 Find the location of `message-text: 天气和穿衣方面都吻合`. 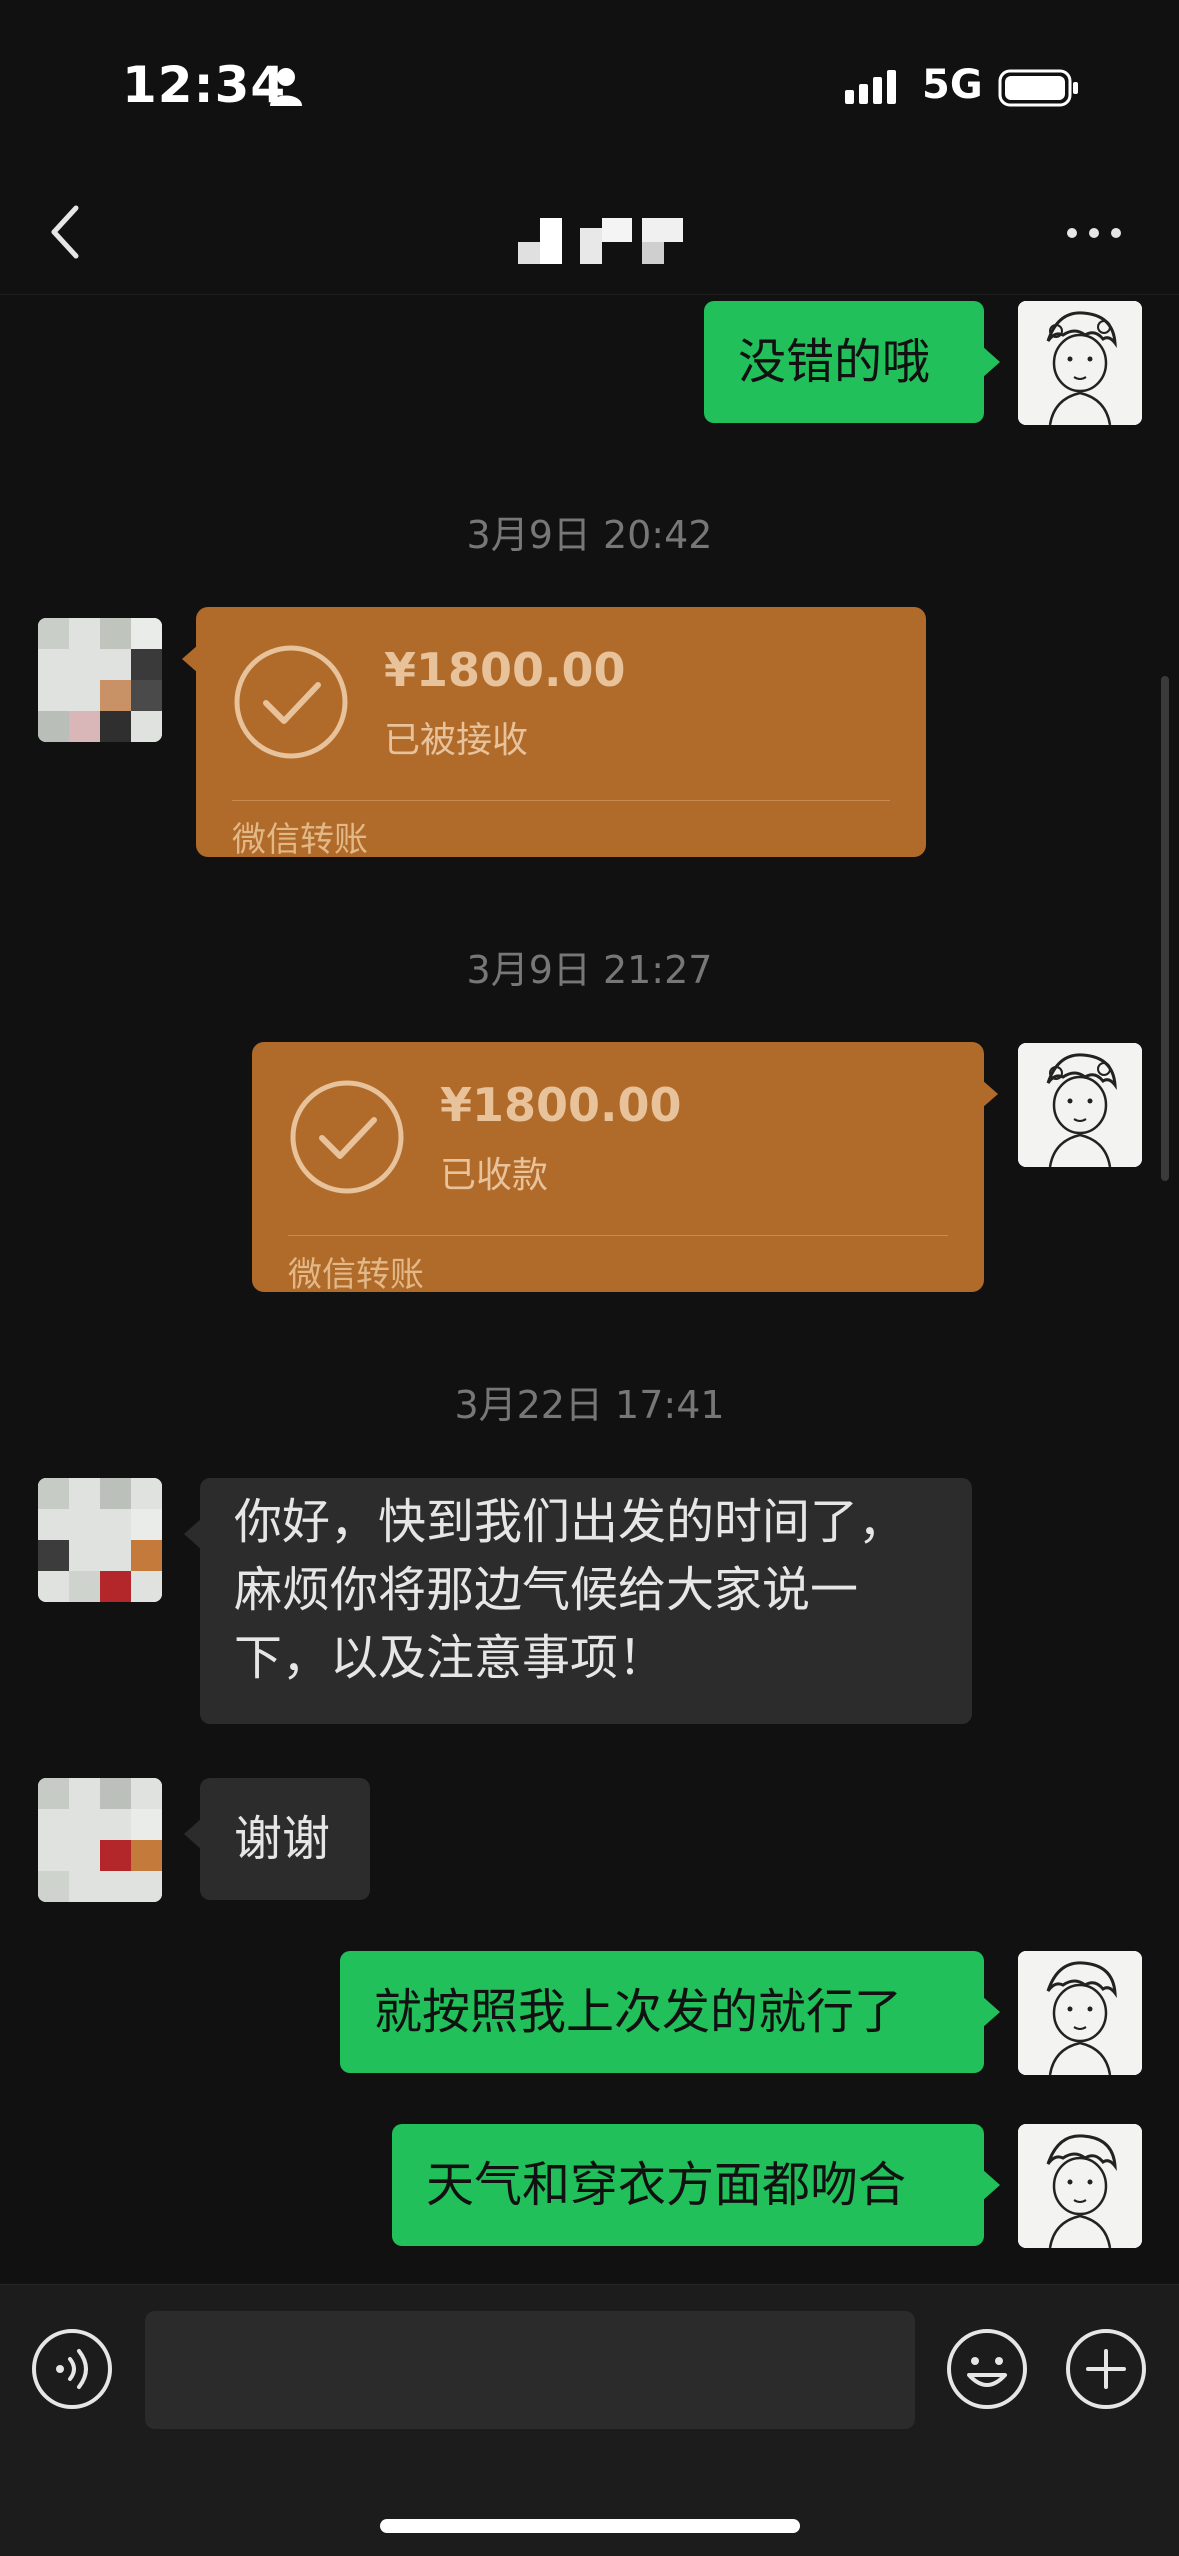

message-text: 天气和穿衣方面都吻合 is located at coordinates (666, 2185).